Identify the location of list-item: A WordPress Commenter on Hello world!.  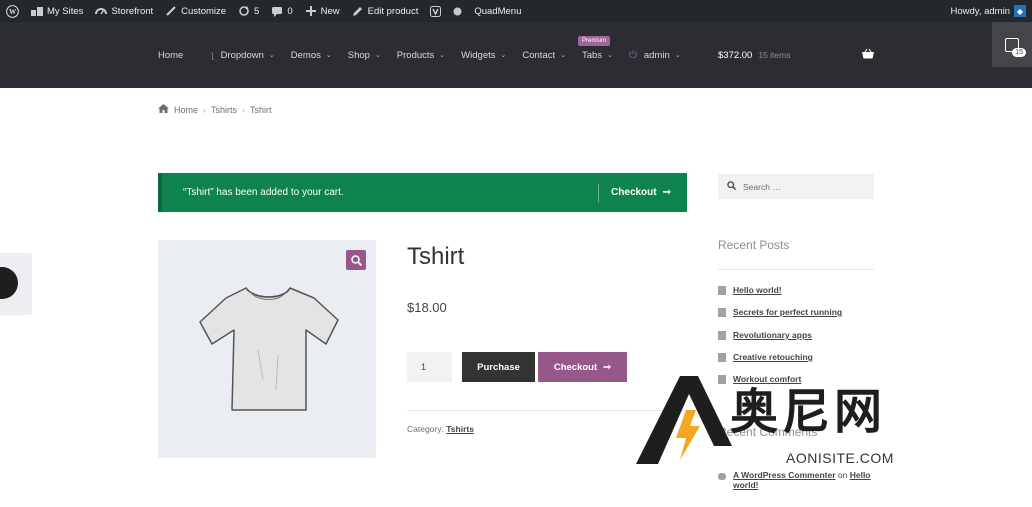
(798, 480).